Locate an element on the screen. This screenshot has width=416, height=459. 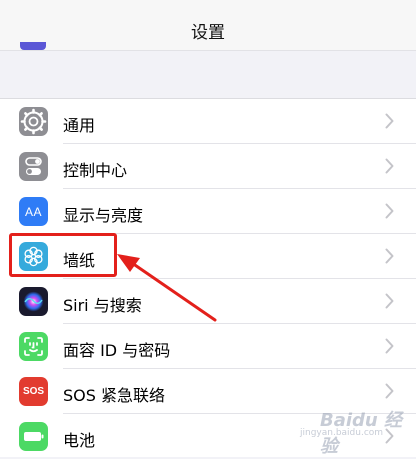
settings-item-wallpaper: 墙纸 is located at coordinates (208, 256).